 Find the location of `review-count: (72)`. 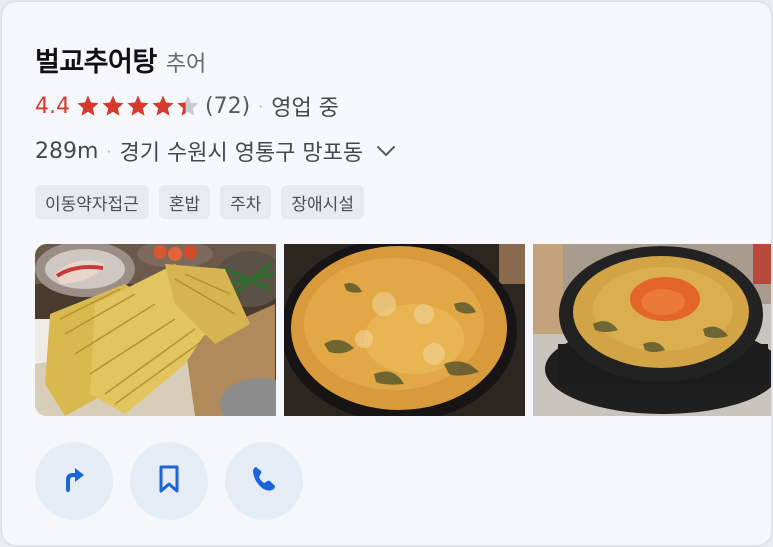

review-count: (72) is located at coordinates (227, 106).